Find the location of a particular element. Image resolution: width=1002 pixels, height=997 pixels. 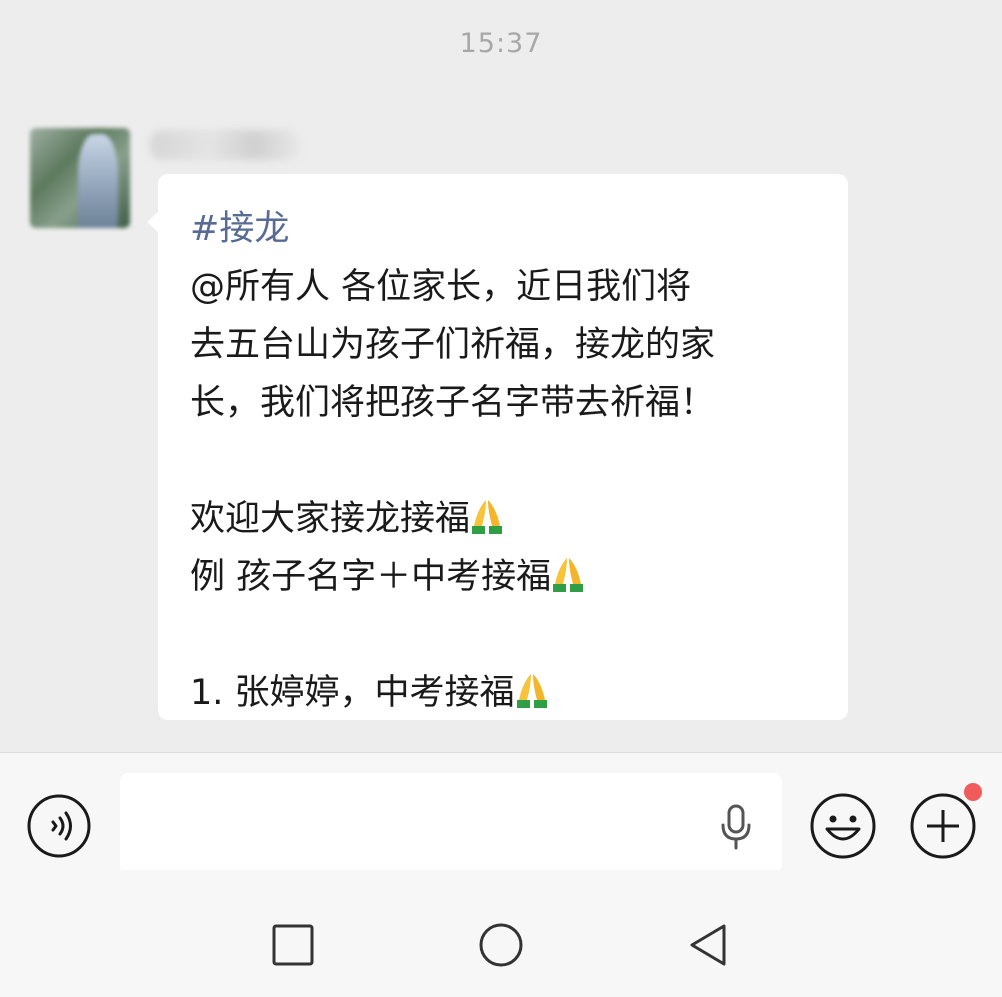

plus-circle-icon is located at coordinates (943, 826).